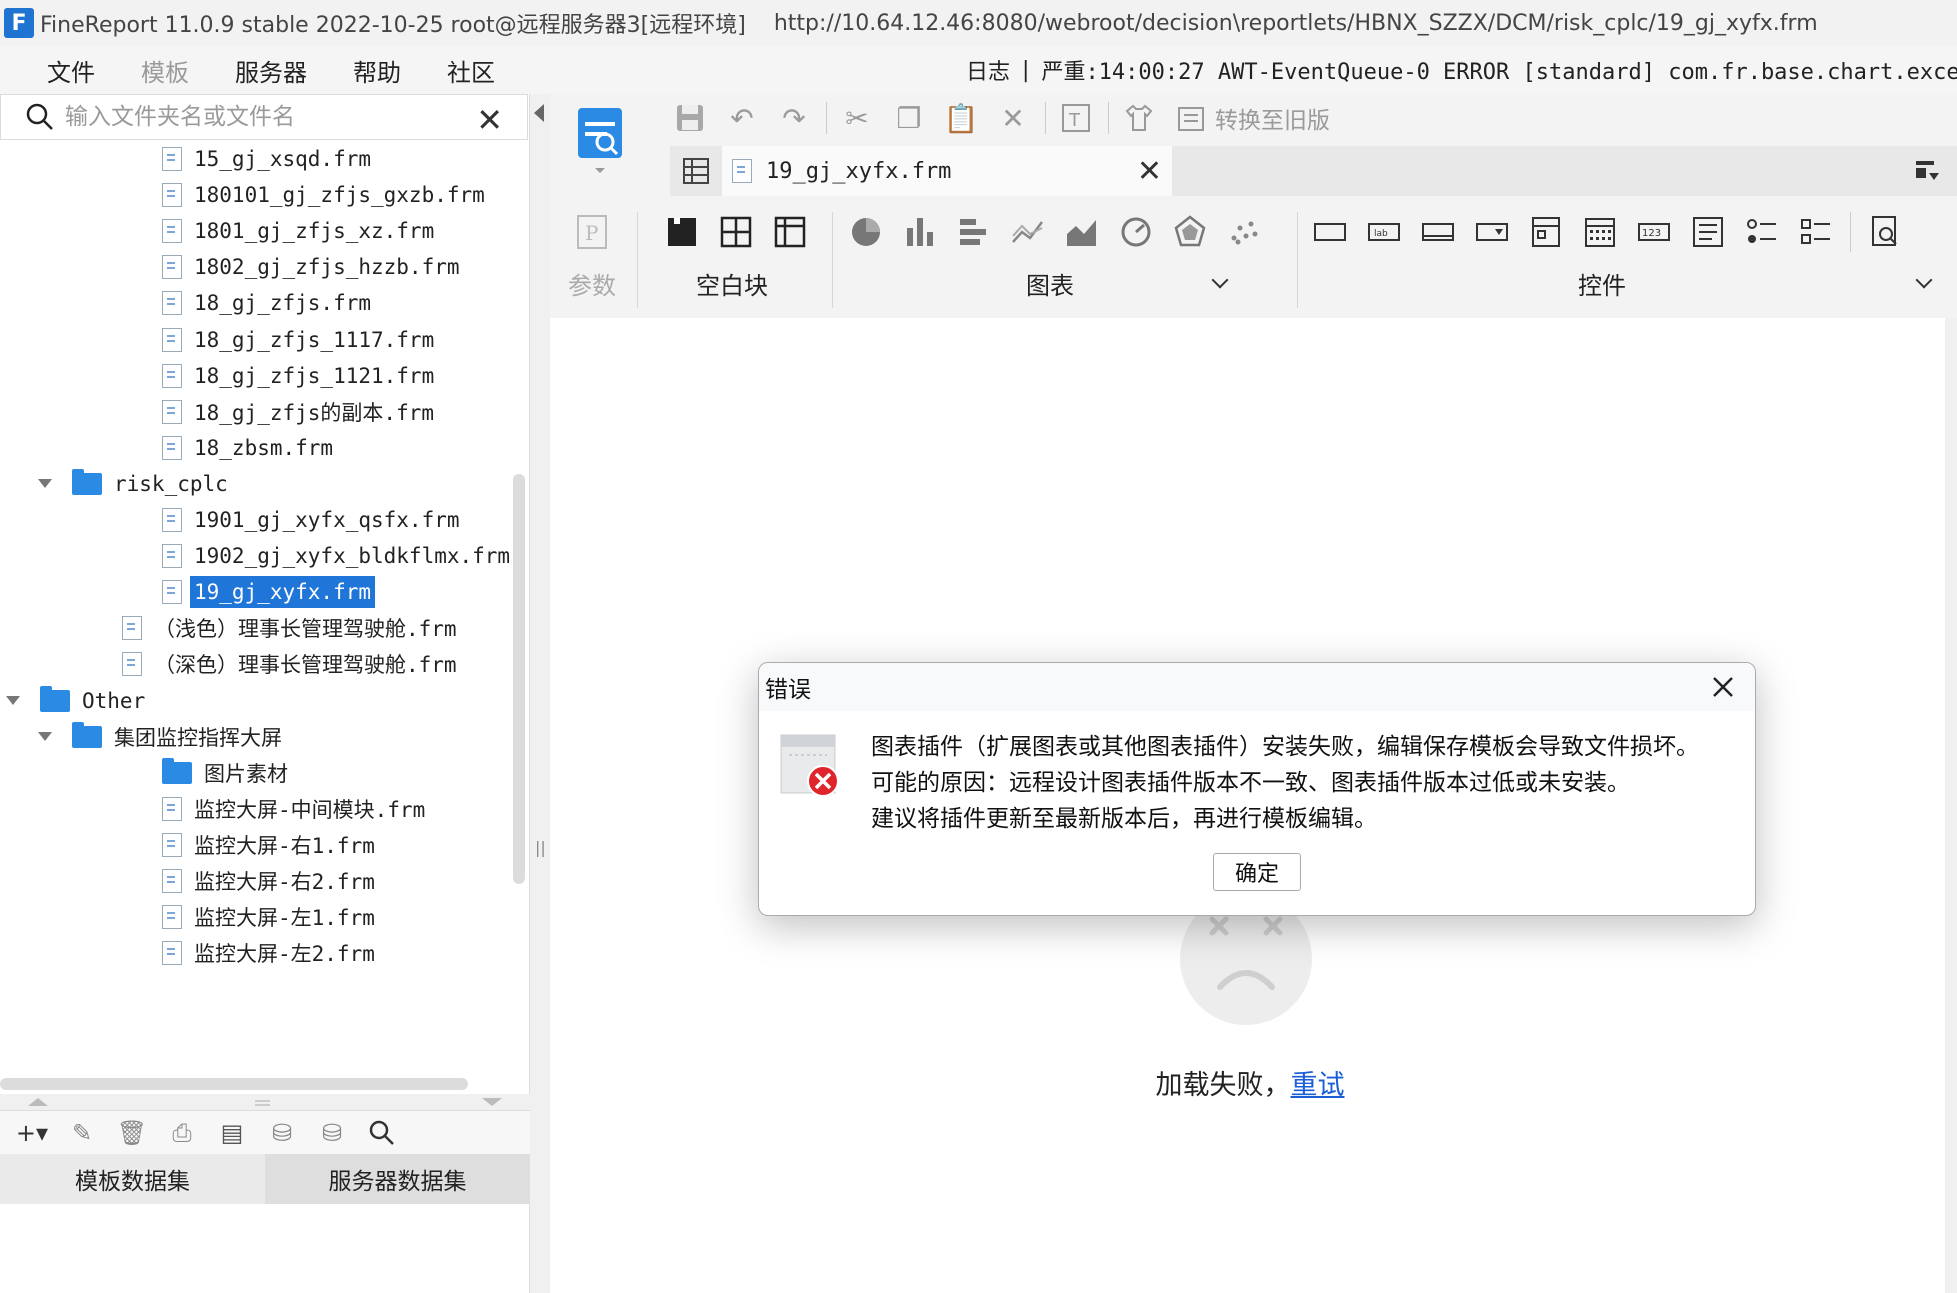  I want to click on tree-file: 1902_gj_xyfx_bldkflmx.frm, so click(337, 556).